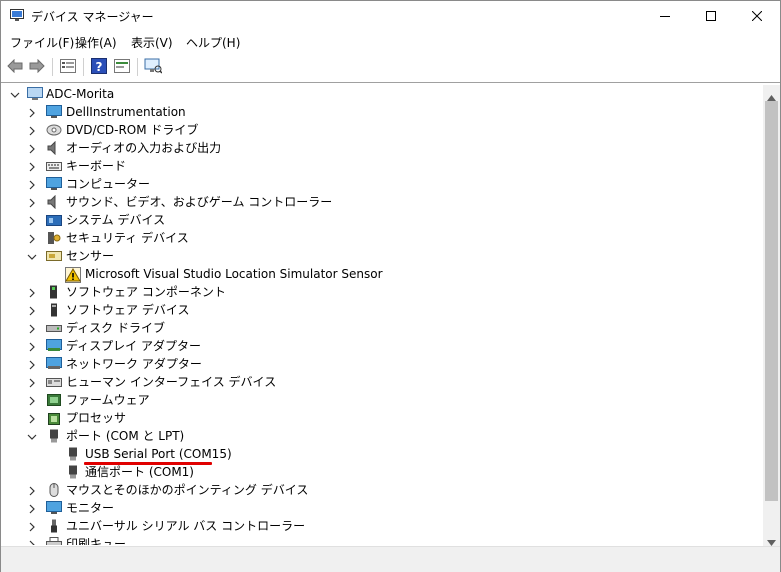 Image resolution: width=781 pixels, height=572 pixels. What do you see at coordinates (139, 472) in the screenshot?
I see `tree-item-label: 通信ポート (COM1)` at bounding box center [139, 472].